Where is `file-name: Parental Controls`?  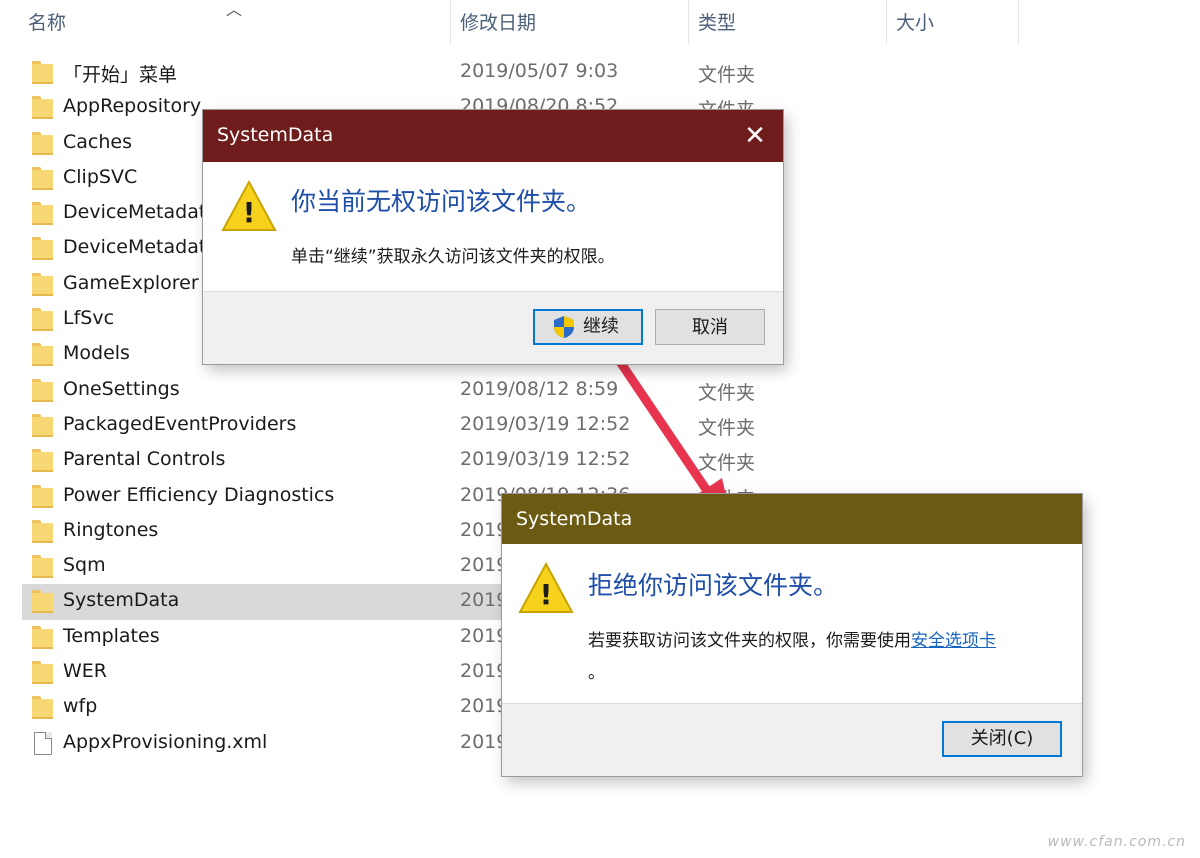 file-name: Parental Controls is located at coordinates (144, 459).